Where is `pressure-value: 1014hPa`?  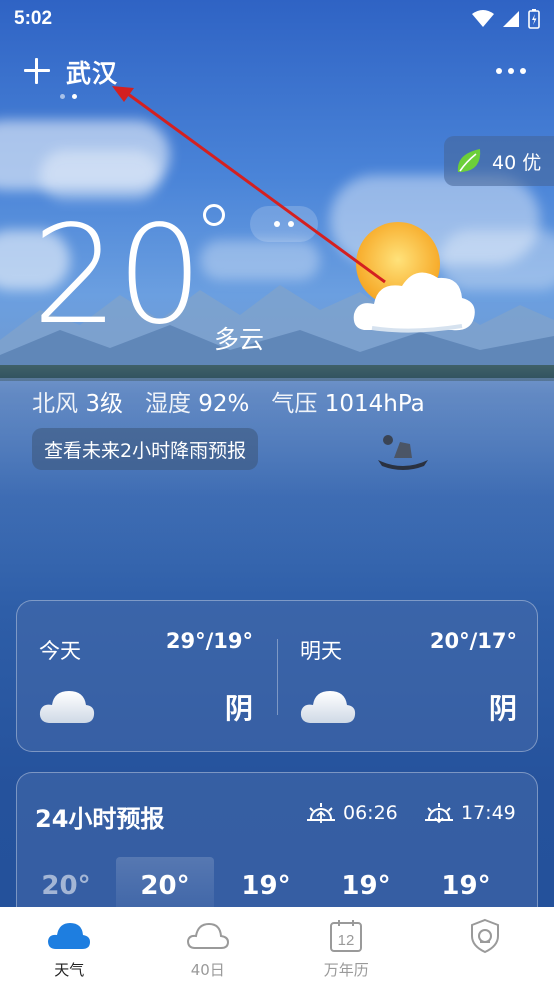 pressure-value: 1014hPa is located at coordinates (374, 404).